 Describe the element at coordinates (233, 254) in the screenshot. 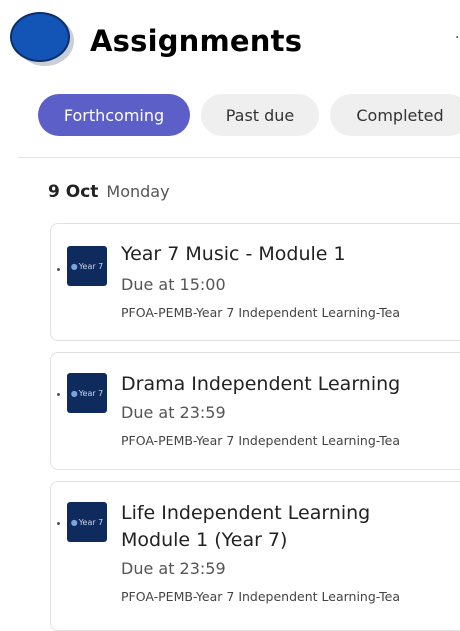

I see `assignment-title: Year 7 Music - Module 1` at that location.